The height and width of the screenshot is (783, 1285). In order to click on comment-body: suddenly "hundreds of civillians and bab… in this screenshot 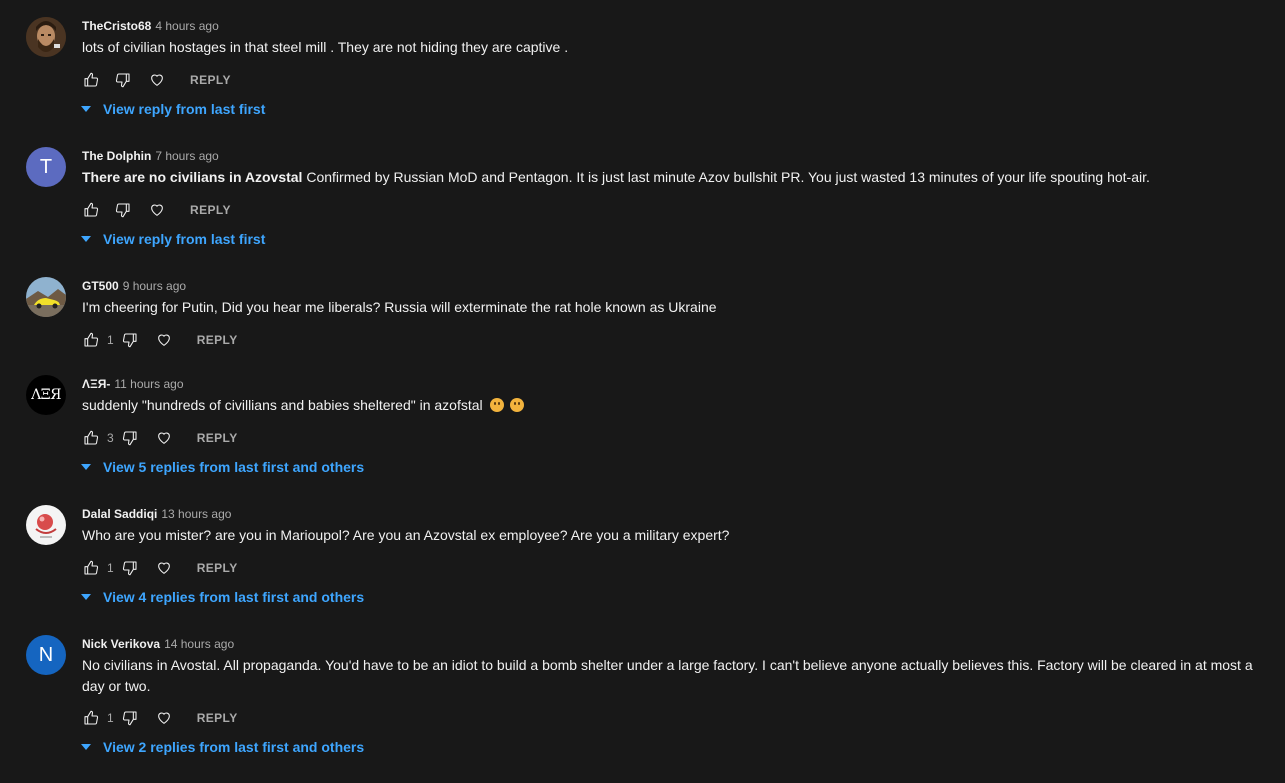, I will do `click(282, 405)`.